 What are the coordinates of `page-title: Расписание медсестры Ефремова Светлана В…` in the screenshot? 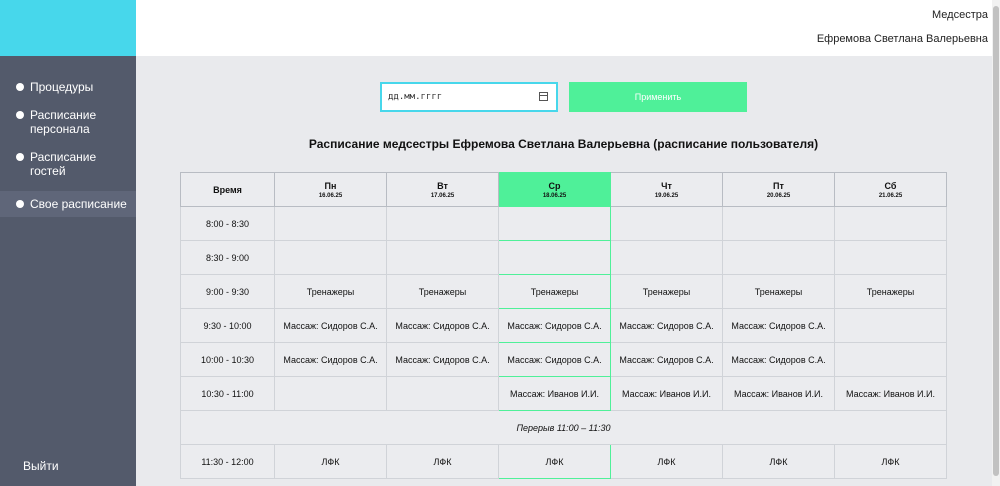 It's located at (563, 144).